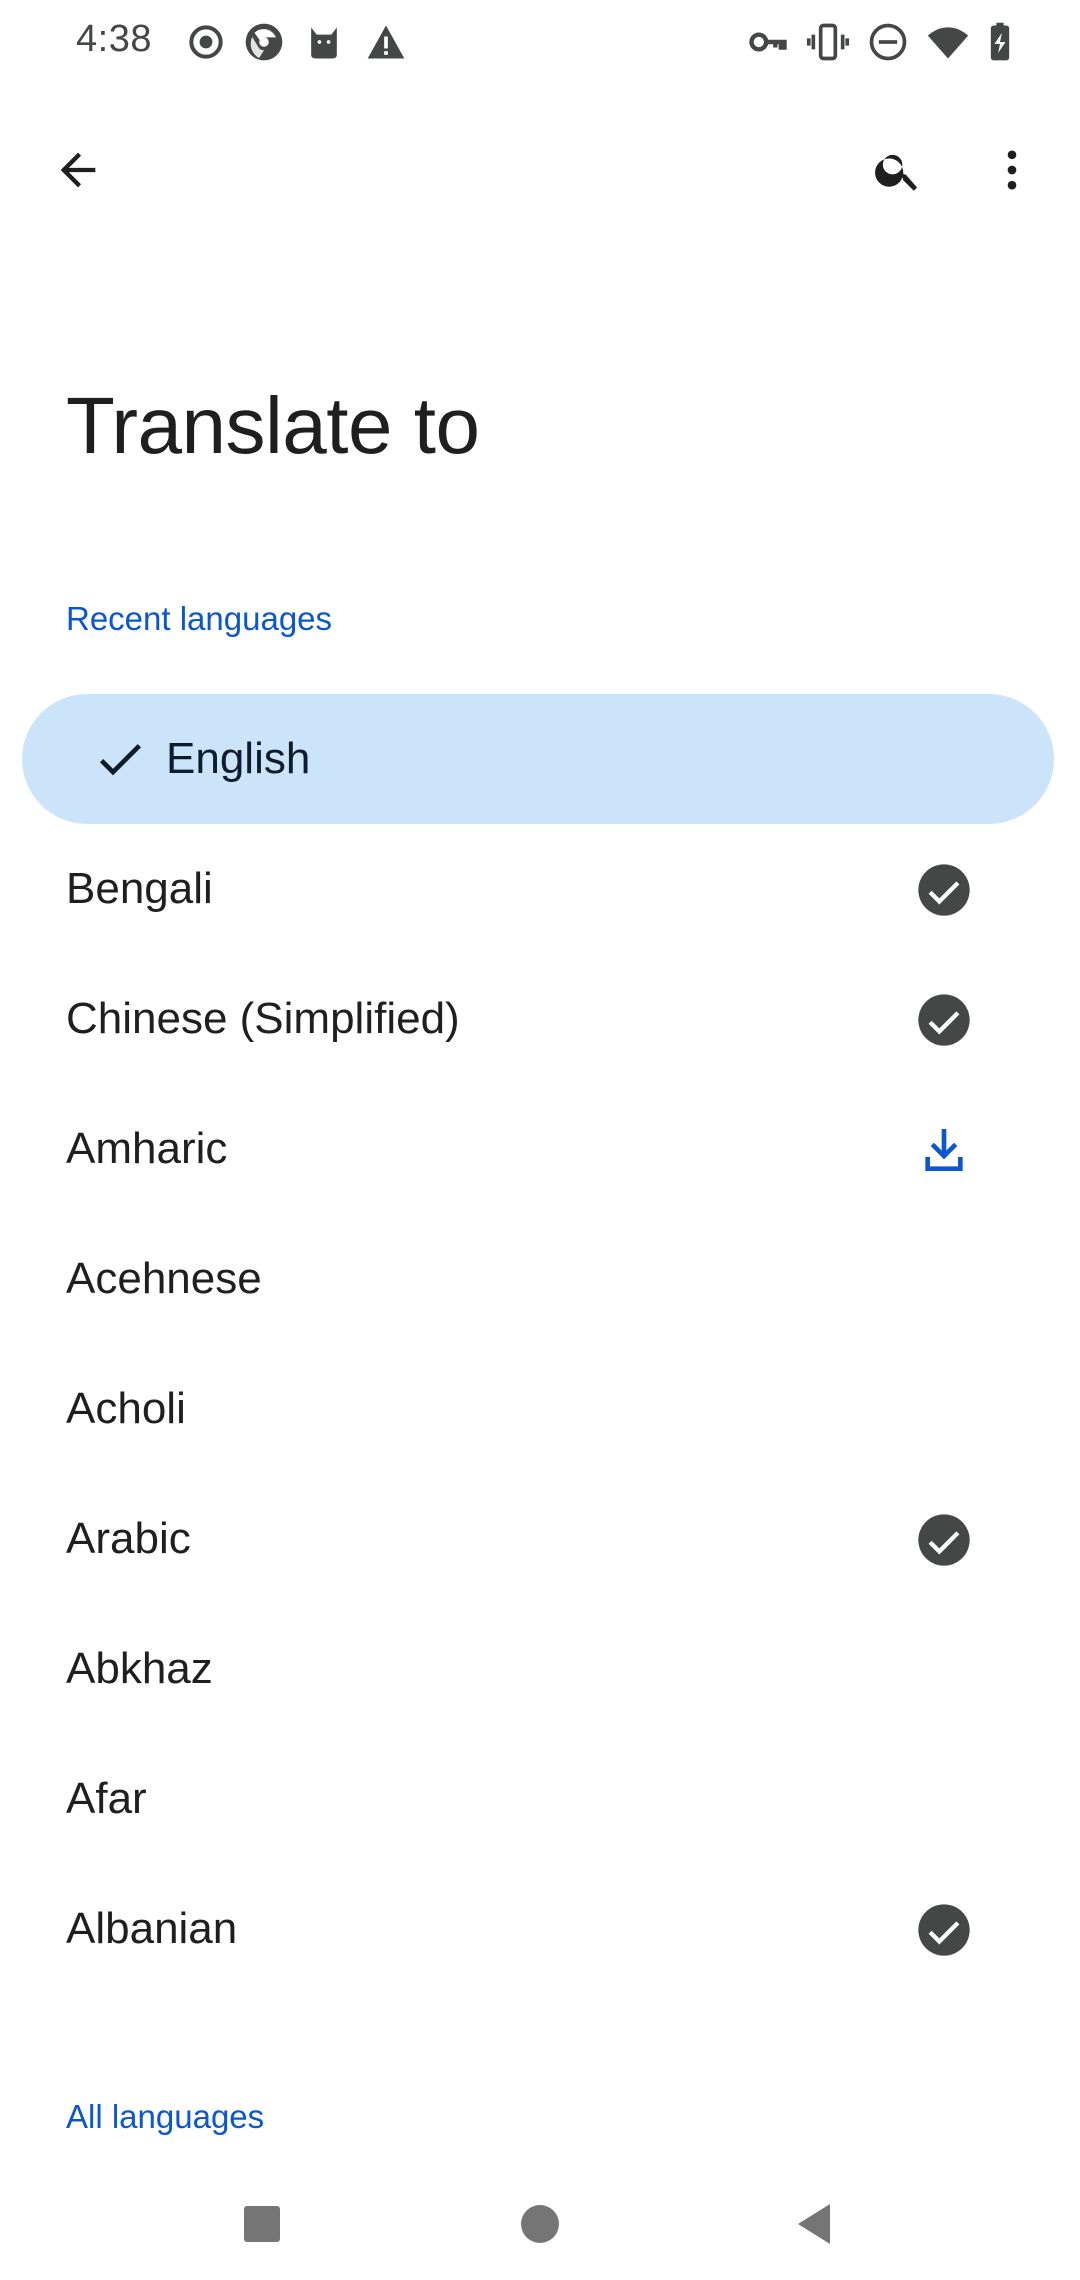  I want to click on recent-languages-header: Recent languages, so click(199, 618).